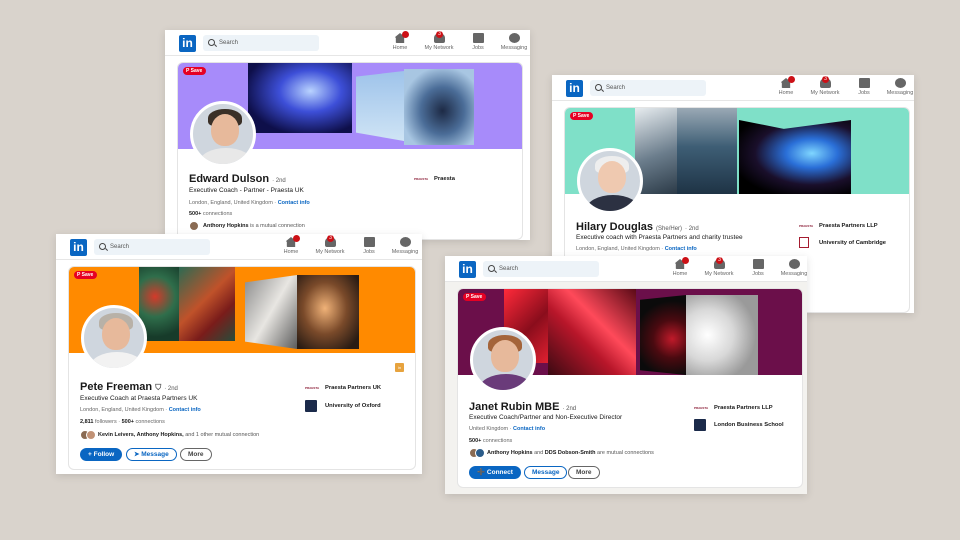  I want to click on lbs-logo-icon, so click(700, 425).